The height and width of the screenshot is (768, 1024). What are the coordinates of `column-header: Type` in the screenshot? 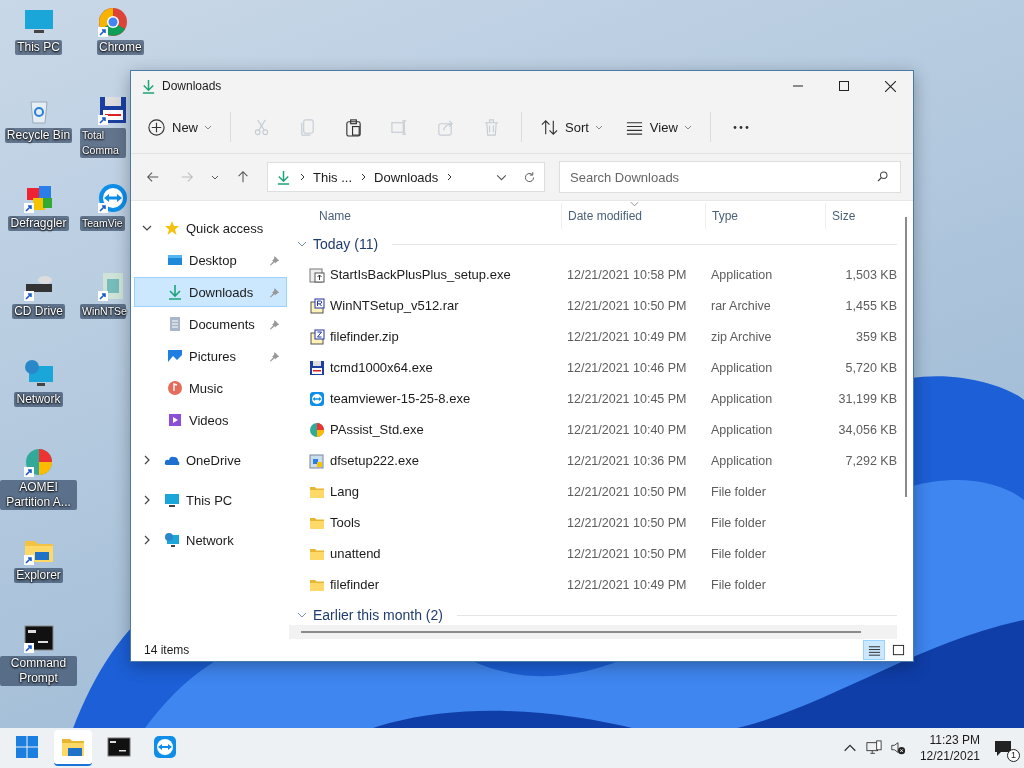 It's located at (765, 216).